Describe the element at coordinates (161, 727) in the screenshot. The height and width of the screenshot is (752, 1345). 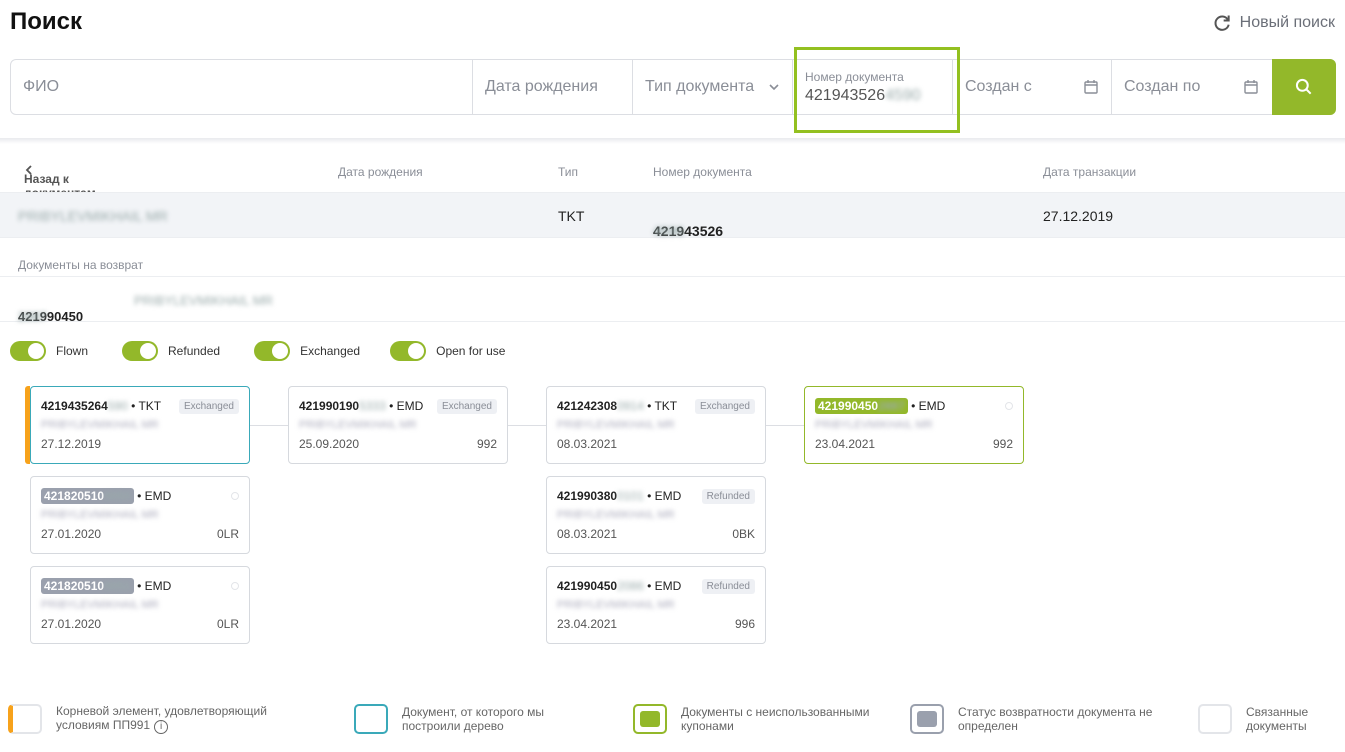
I see `info-icon: i` at that location.